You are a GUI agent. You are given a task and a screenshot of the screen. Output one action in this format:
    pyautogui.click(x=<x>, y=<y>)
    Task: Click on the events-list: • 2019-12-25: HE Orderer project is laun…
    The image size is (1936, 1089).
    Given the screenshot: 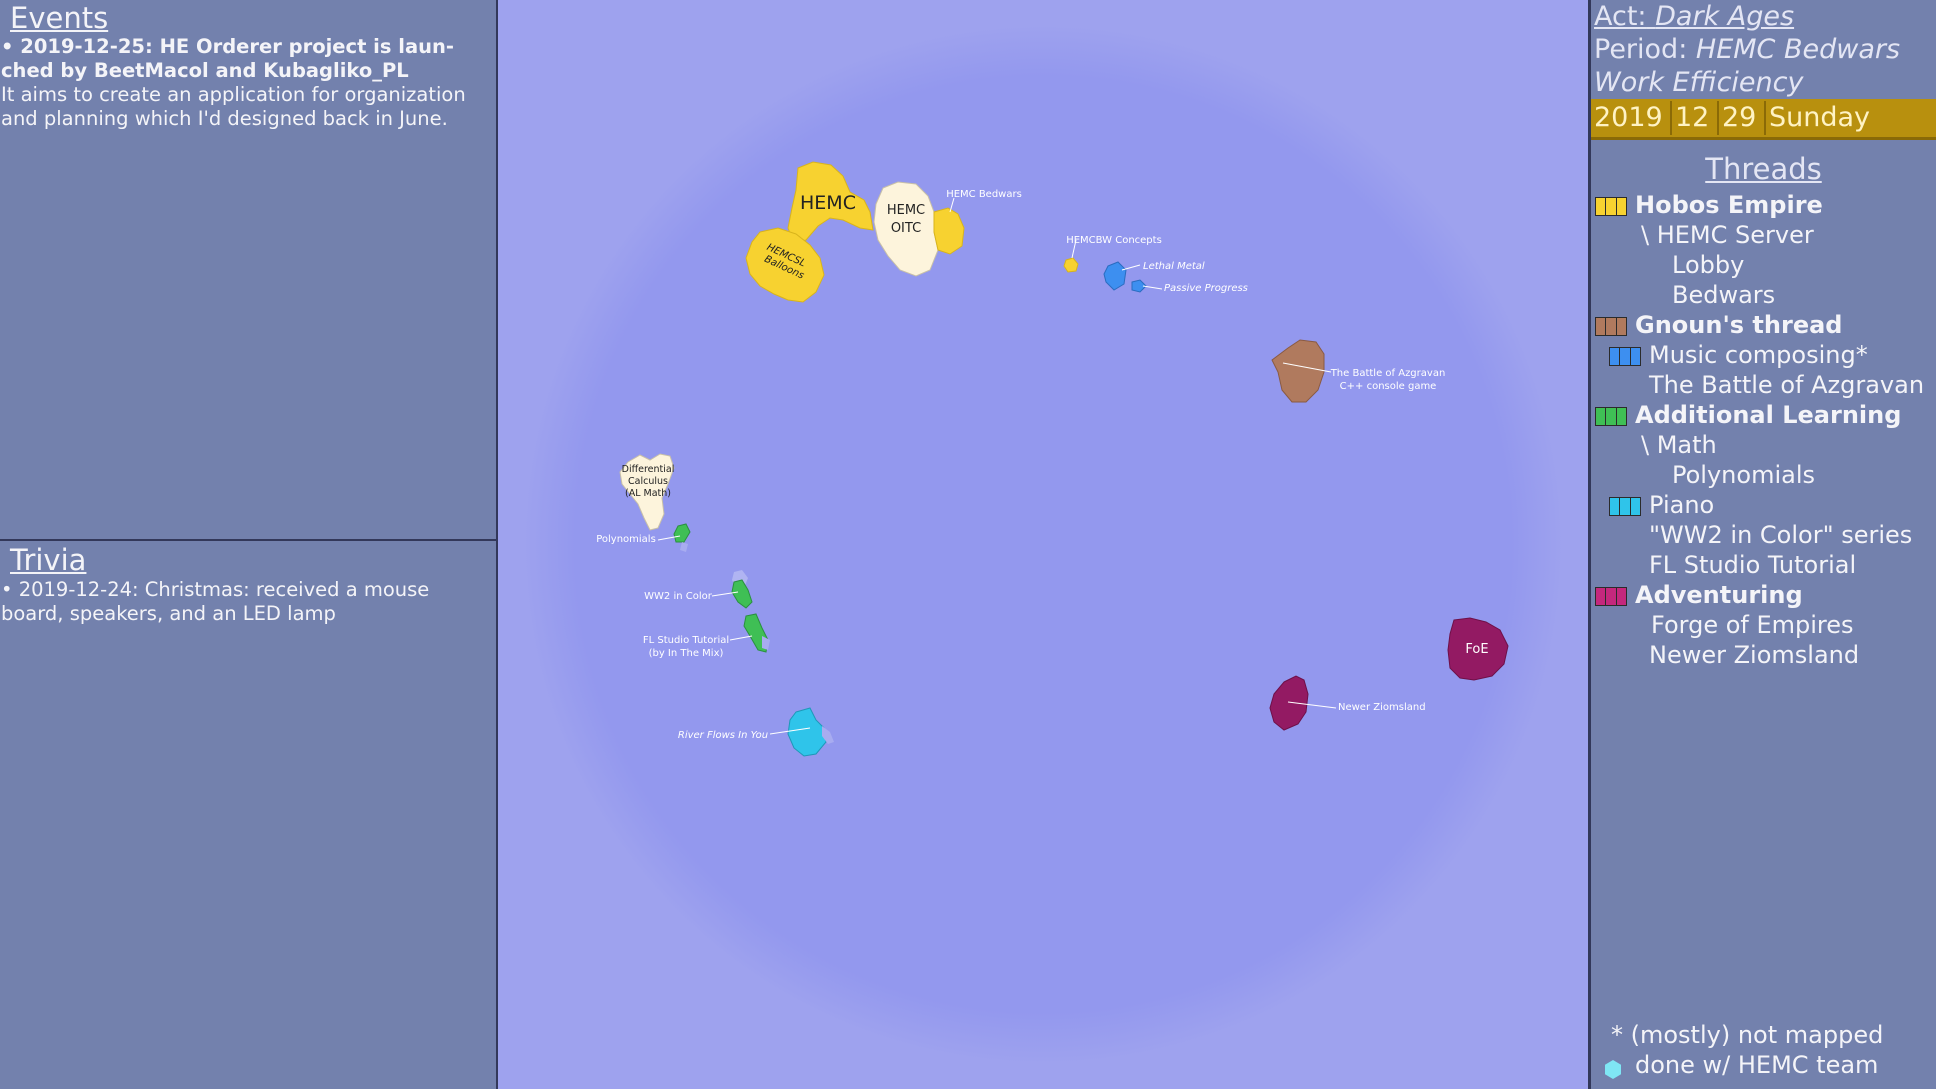 What is the action you would take?
    pyautogui.click(x=247, y=83)
    